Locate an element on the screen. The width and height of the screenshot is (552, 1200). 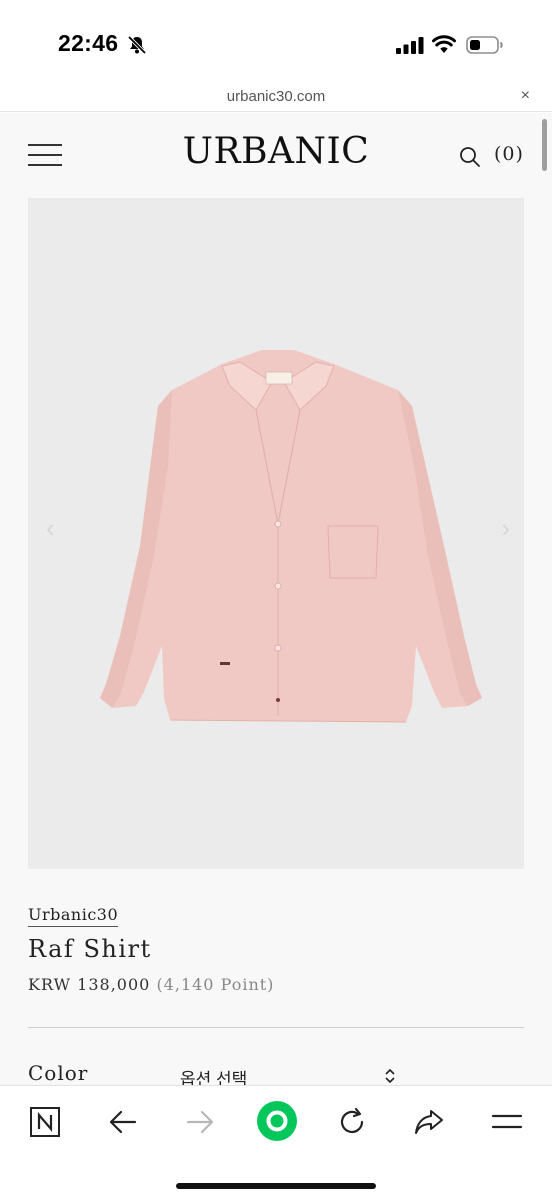
menu-lines-icon is located at coordinates (507, 1122).